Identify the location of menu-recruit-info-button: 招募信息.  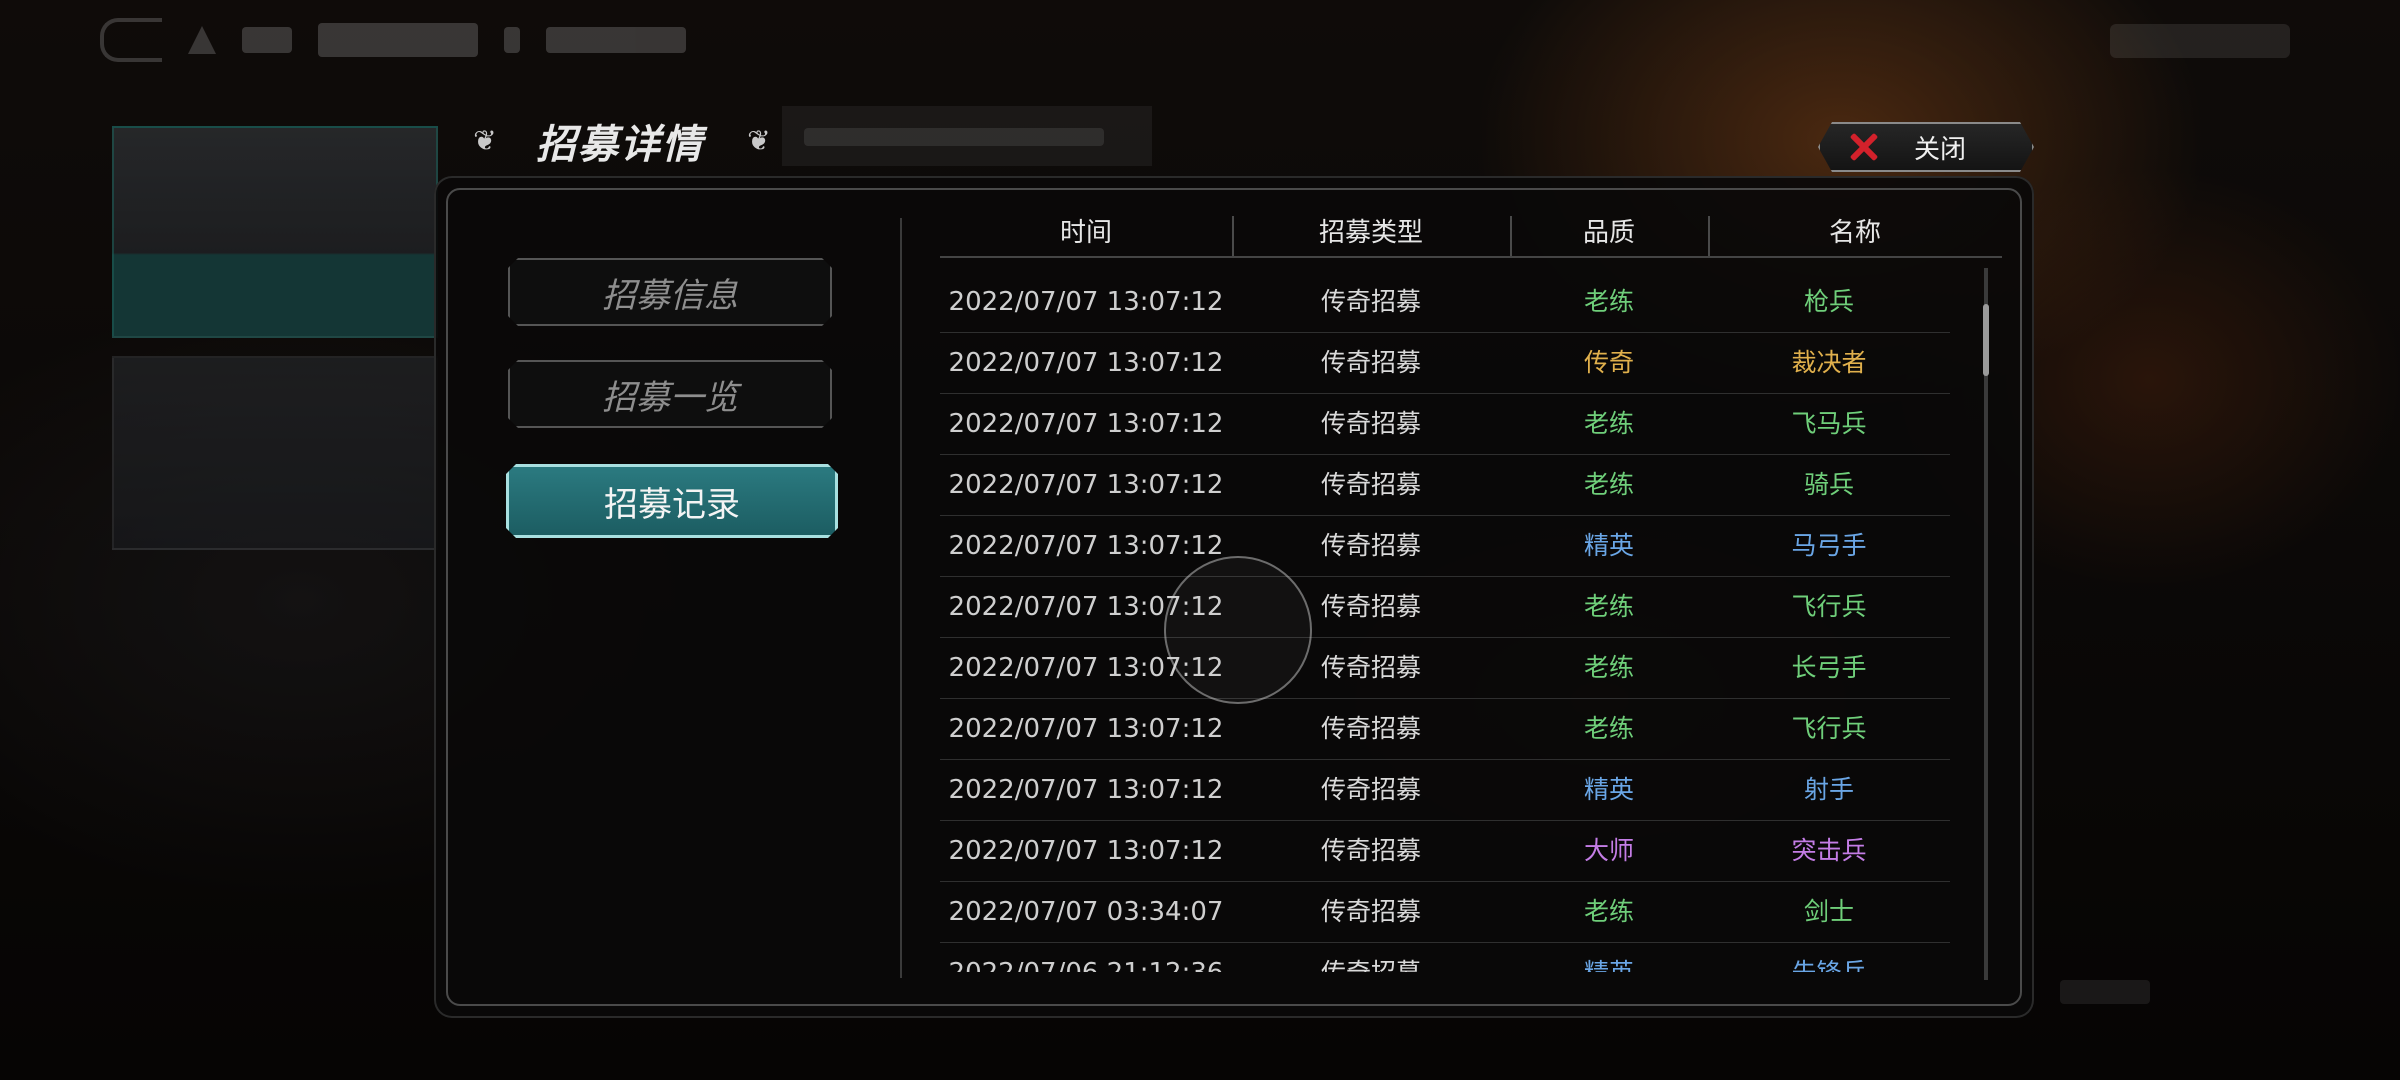
(670, 292).